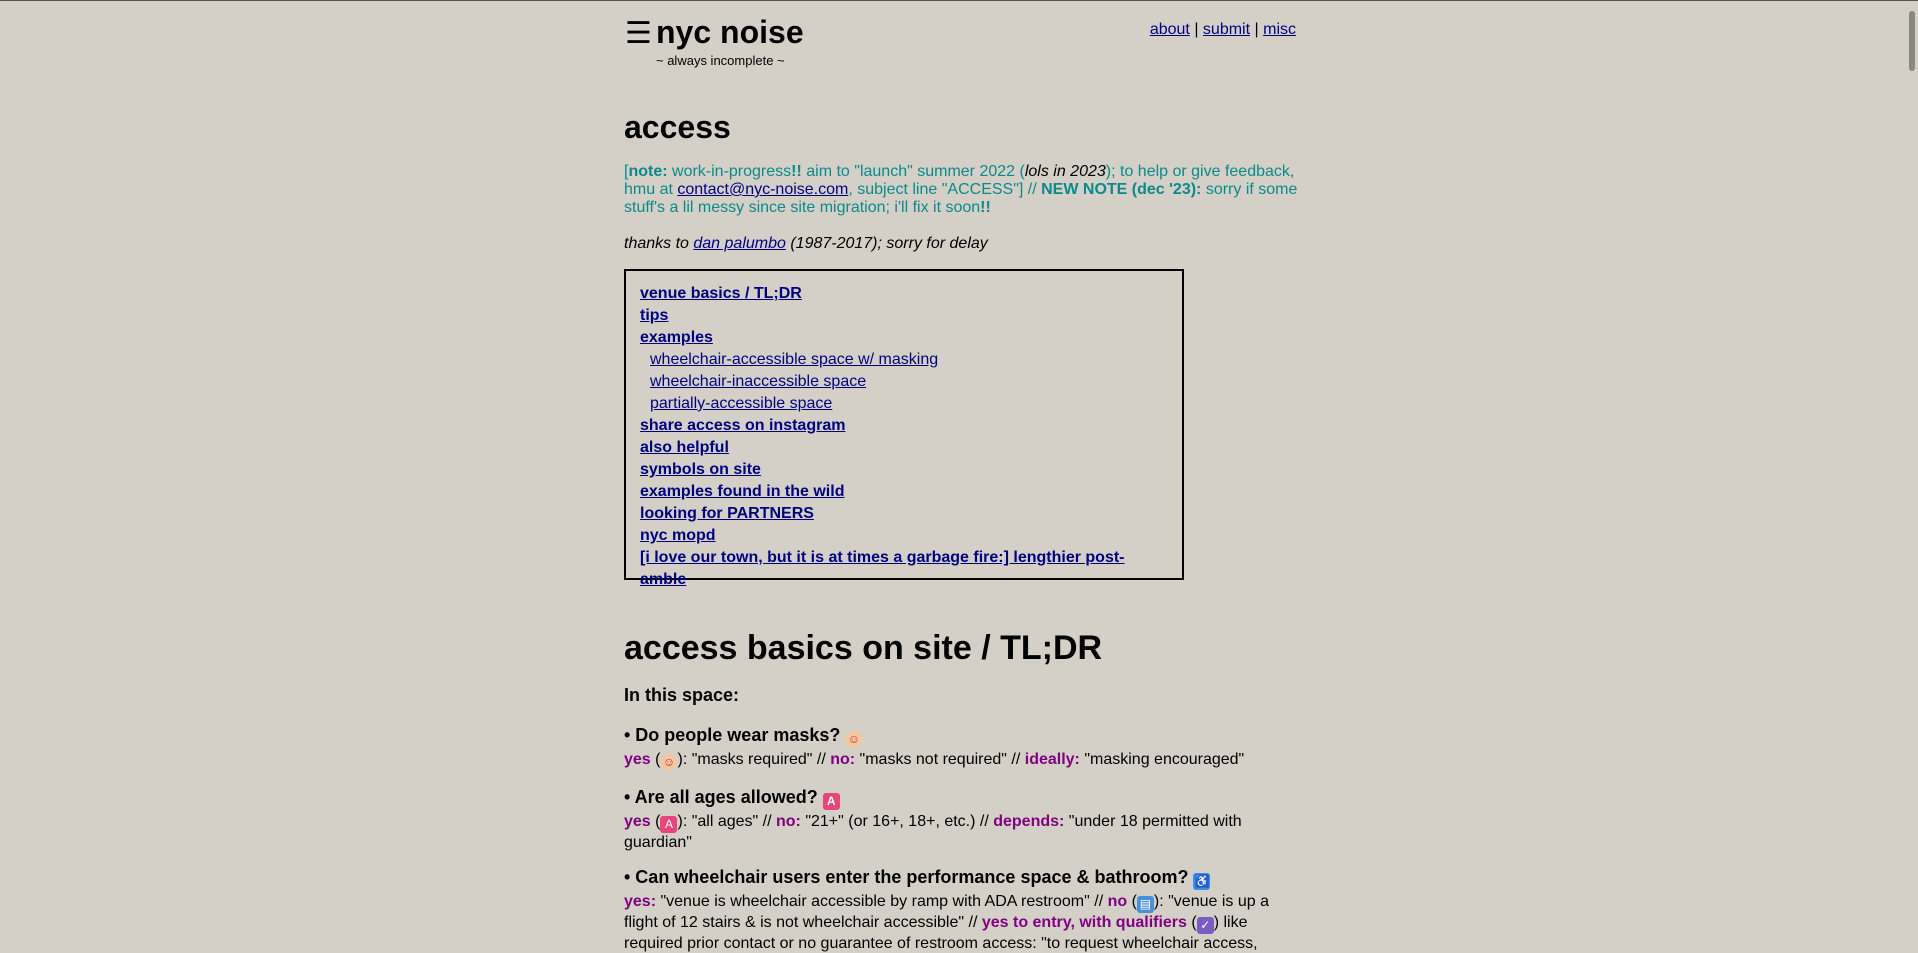  I want to click on toc-item: looking for PARTNERS, so click(904, 514).